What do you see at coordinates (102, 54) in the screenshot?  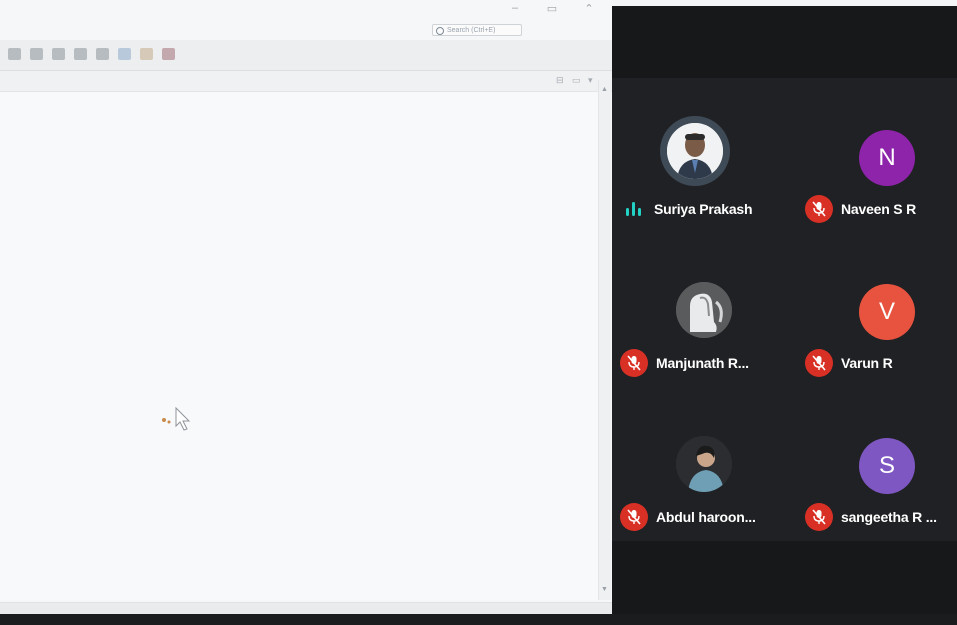 I see `toolbar-tool-5-icon` at bounding box center [102, 54].